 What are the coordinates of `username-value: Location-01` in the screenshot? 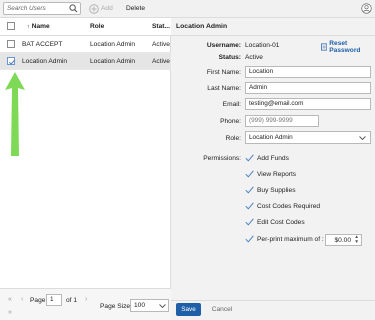 It's located at (262, 45).